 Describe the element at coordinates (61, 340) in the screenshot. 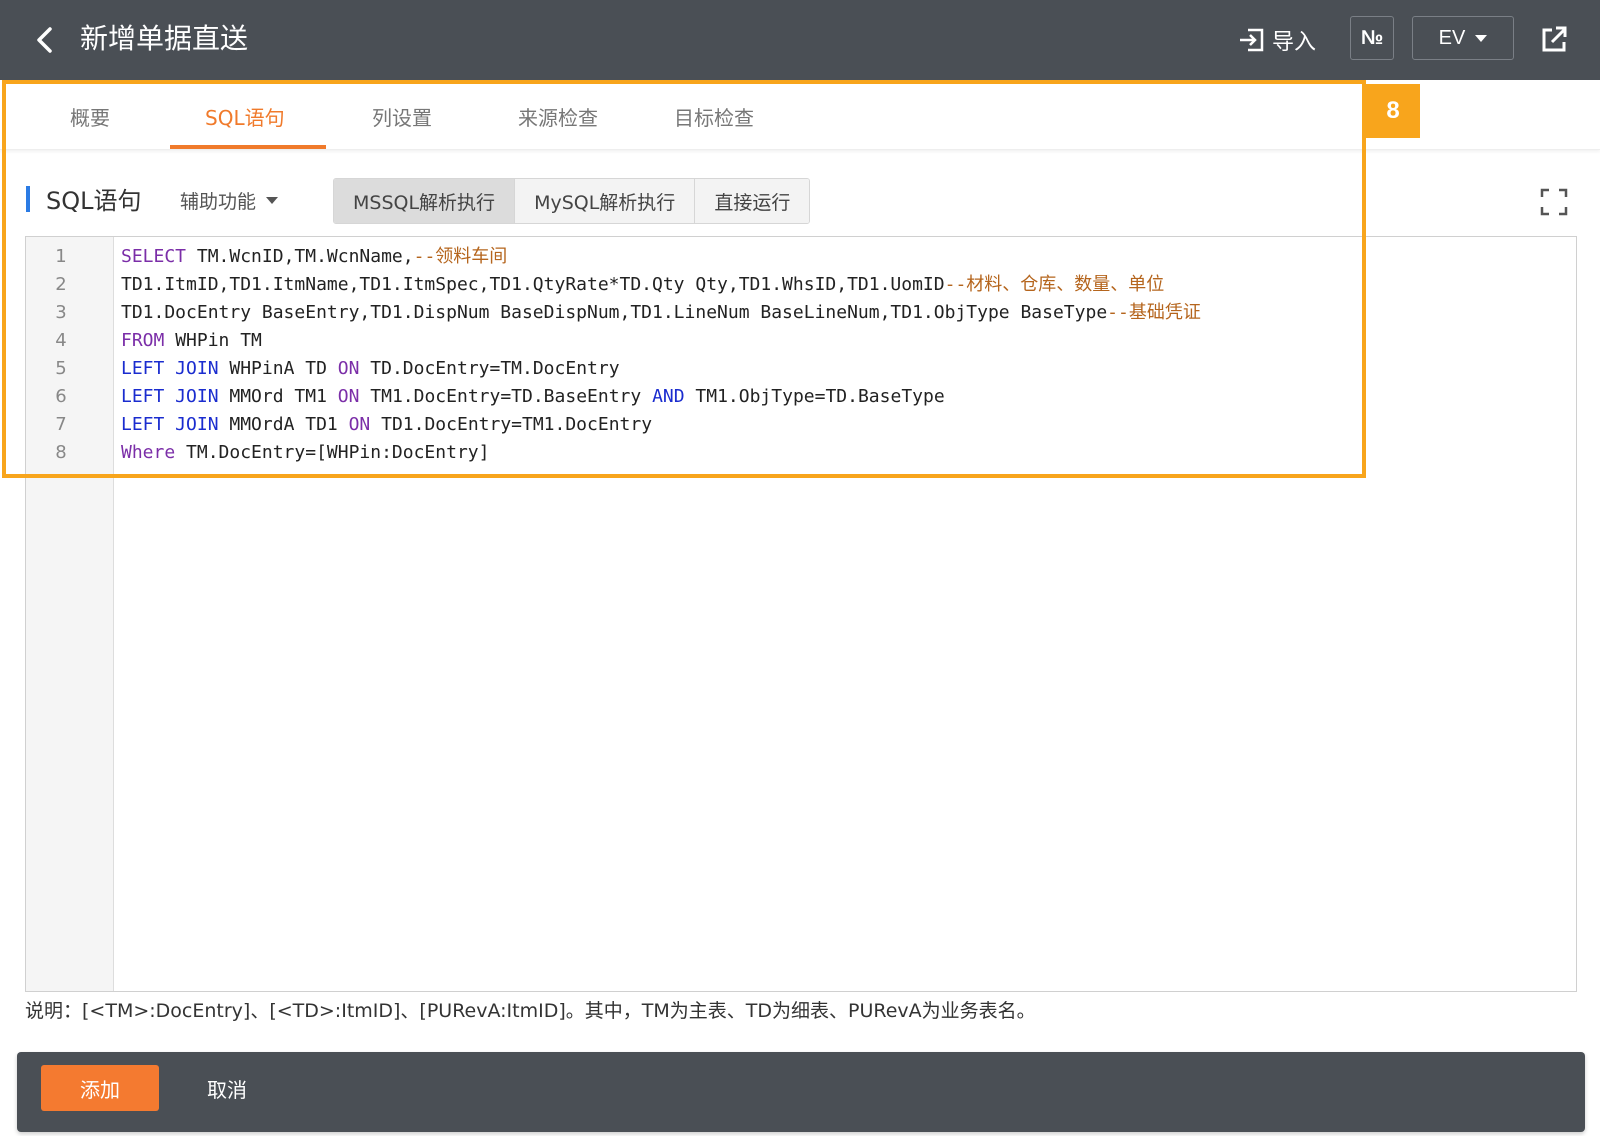

I see `line-number: 4` at that location.